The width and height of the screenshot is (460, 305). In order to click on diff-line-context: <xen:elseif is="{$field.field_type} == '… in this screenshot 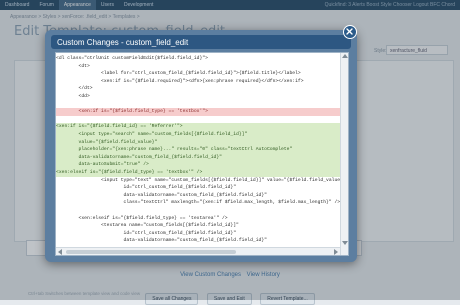, I will do `click(142, 218)`.